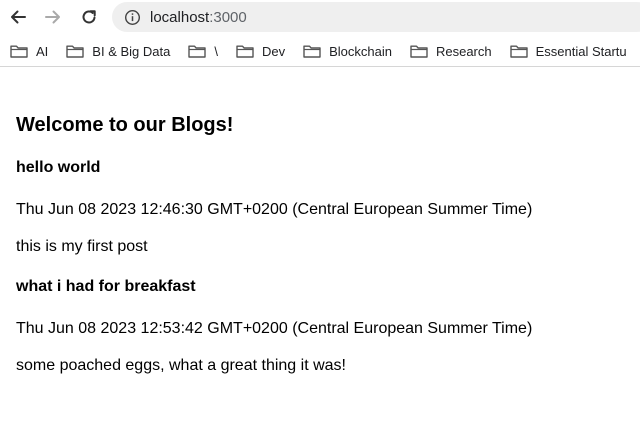 This screenshot has width=640, height=426. Describe the element at coordinates (180, 17) in the screenshot. I see `url-host: localhost` at that location.